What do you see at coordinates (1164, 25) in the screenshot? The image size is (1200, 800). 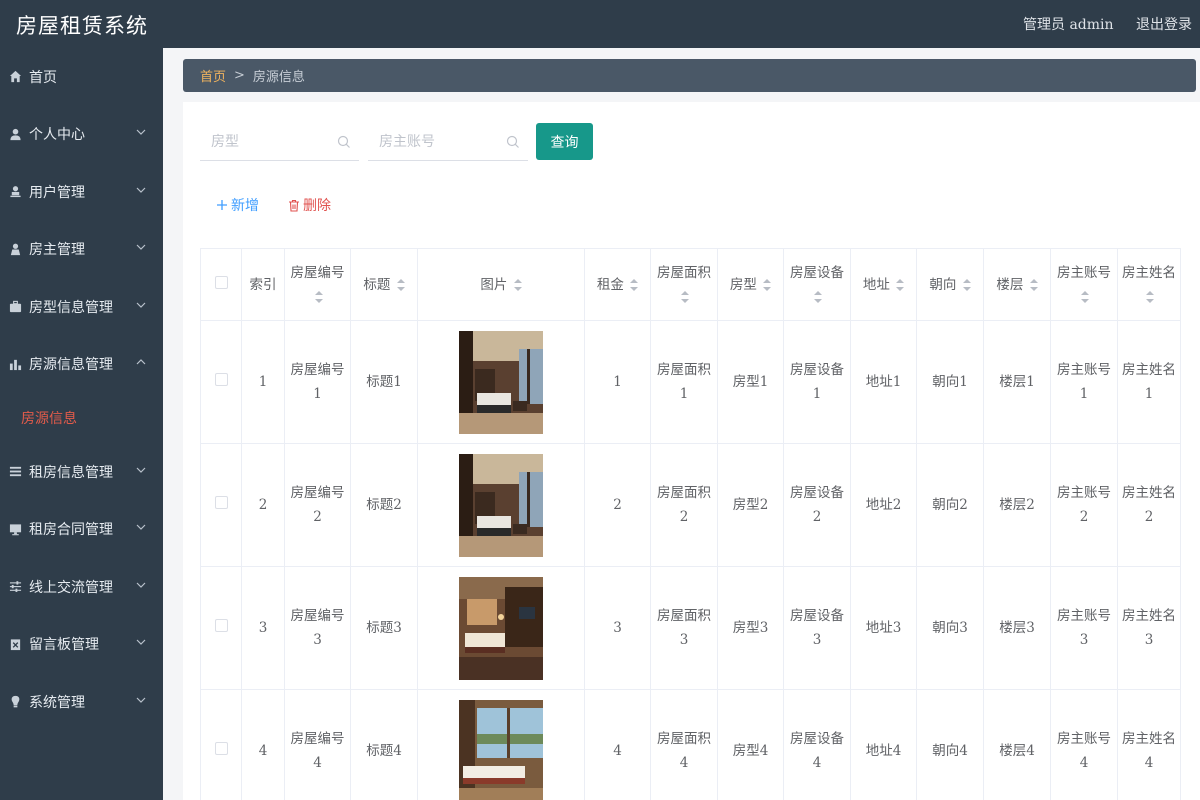 I see `logout-link: 退出登录` at bounding box center [1164, 25].